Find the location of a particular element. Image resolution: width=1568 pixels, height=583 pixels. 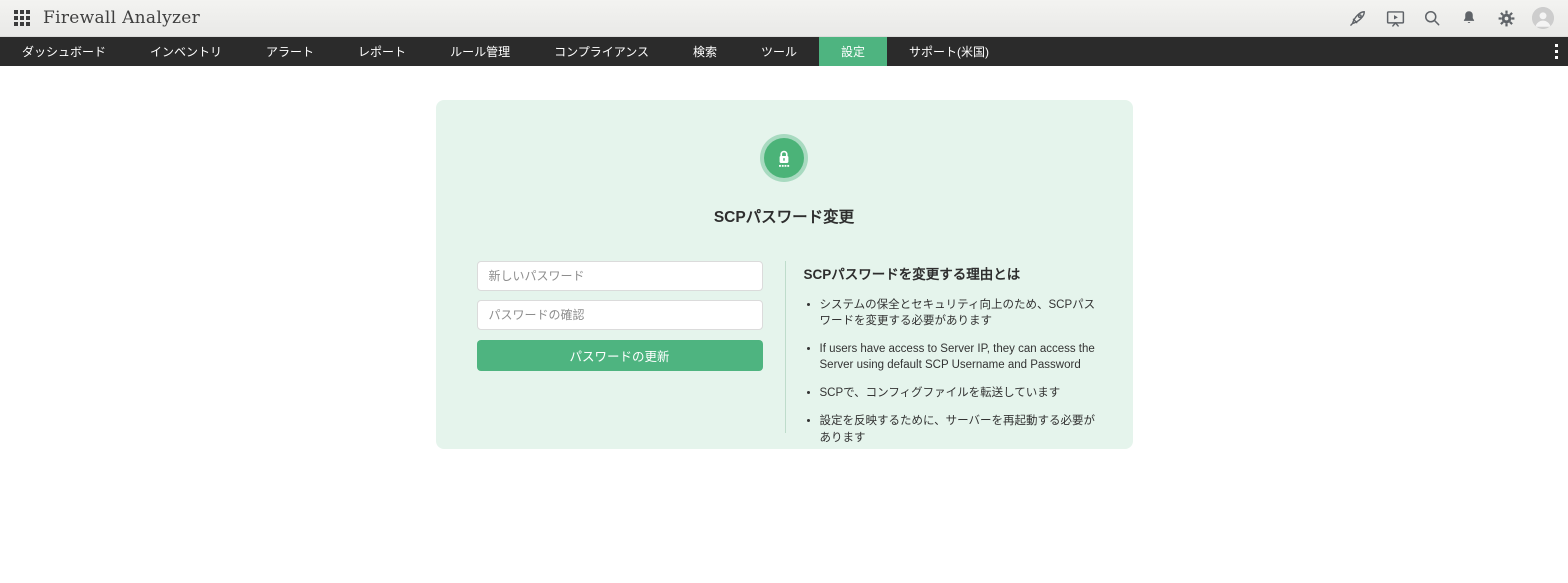

nav-item-tools: ツール is located at coordinates (779, 51).